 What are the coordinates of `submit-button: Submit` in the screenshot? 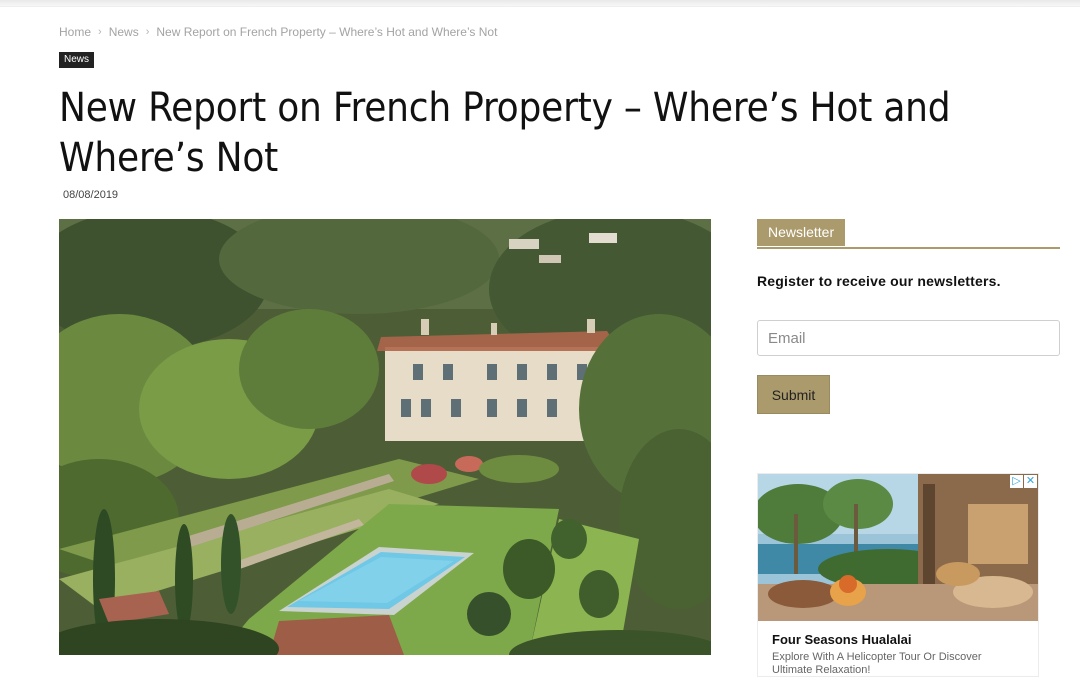 It's located at (793, 394).